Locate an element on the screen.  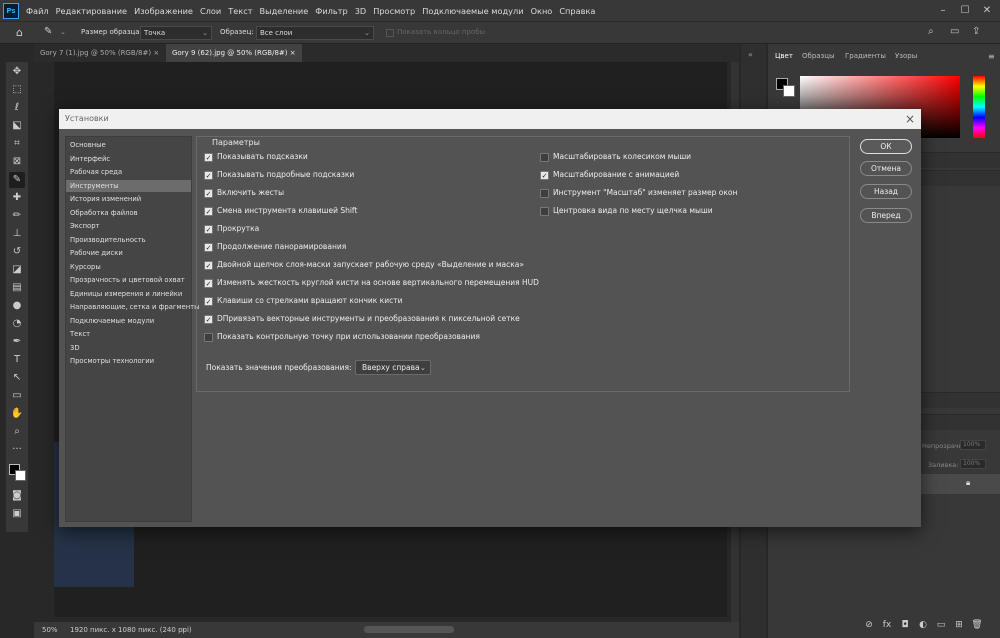
nav-item-file-handling: Обработка файлов is located at coordinates (128, 213).